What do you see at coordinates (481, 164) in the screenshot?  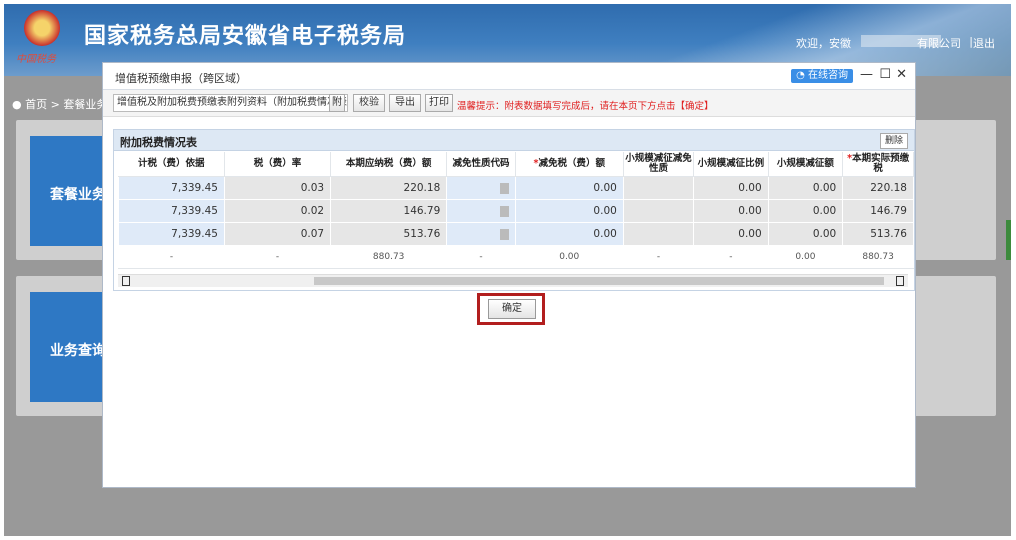 I see `column-header: 减免性质代码` at bounding box center [481, 164].